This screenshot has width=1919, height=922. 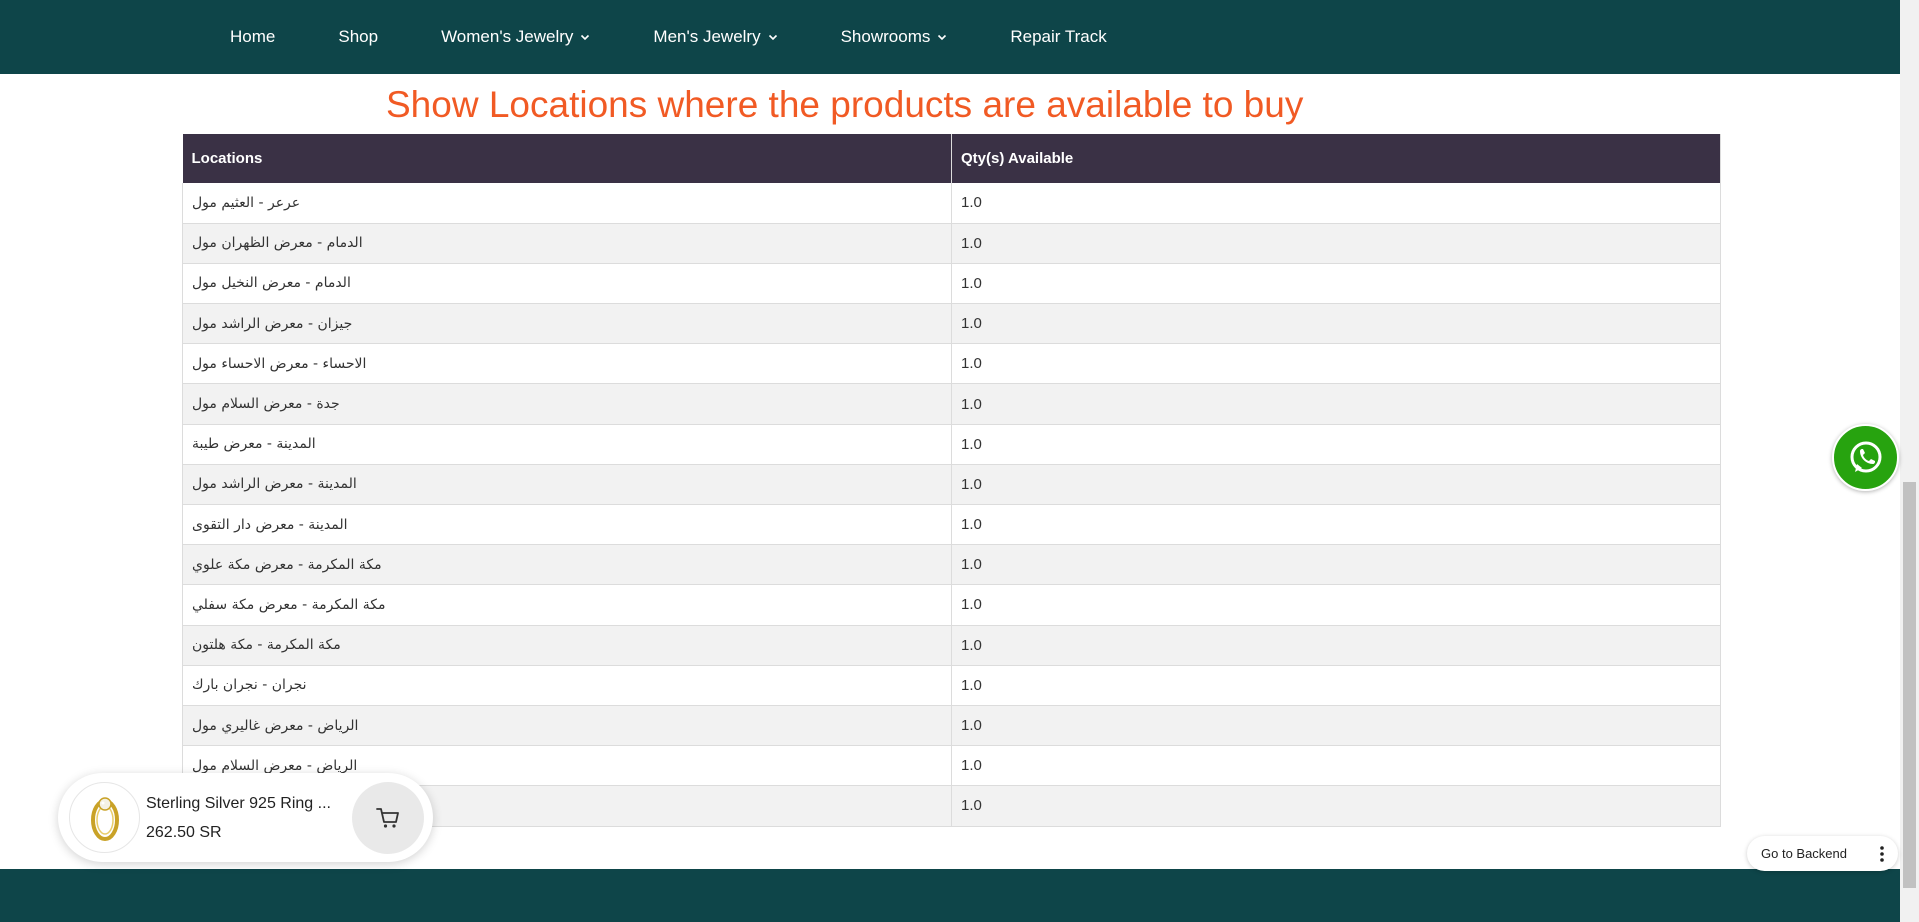 What do you see at coordinates (567, 364) in the screenshot?
I see `location-cell: الاحساء - معرض الاحساء مول` at bounding box center [567, 364].